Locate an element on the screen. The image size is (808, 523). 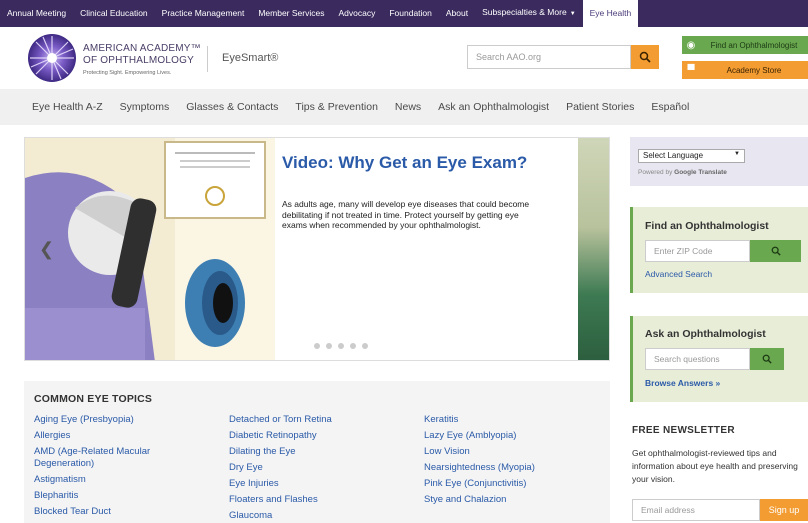
nav-item-espanol: Español is located at coordinates (670, 107).